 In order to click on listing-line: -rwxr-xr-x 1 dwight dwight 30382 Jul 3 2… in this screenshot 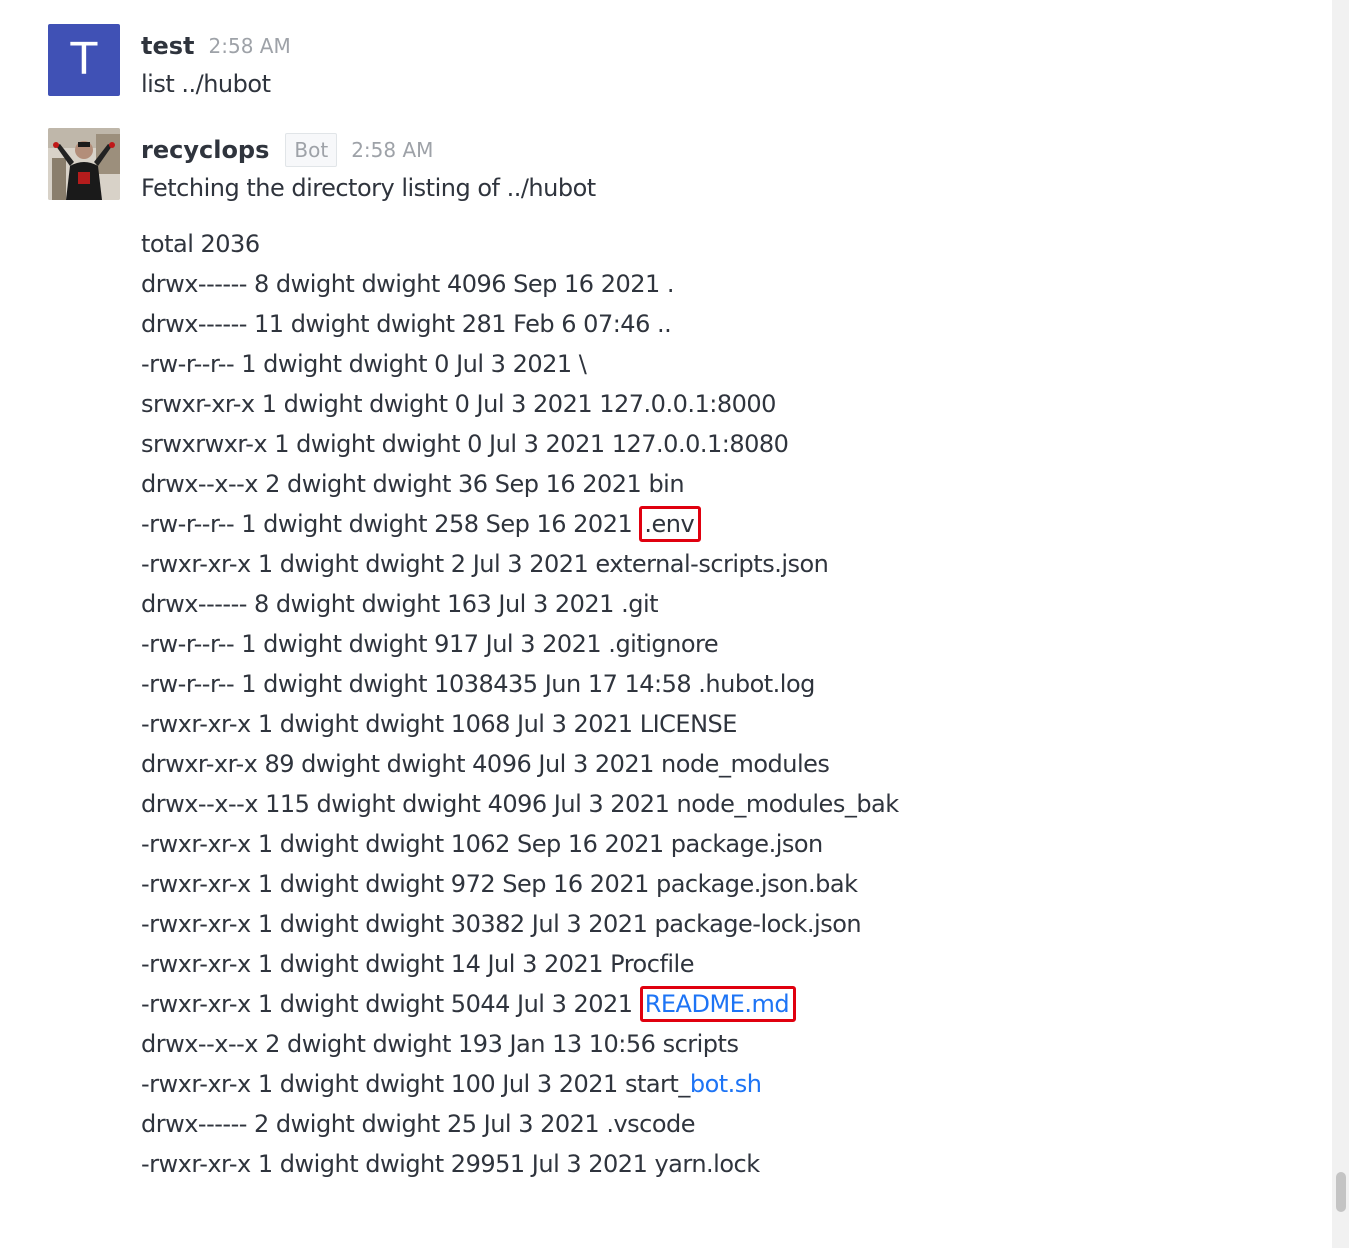, I will do `click(691, 924)`.